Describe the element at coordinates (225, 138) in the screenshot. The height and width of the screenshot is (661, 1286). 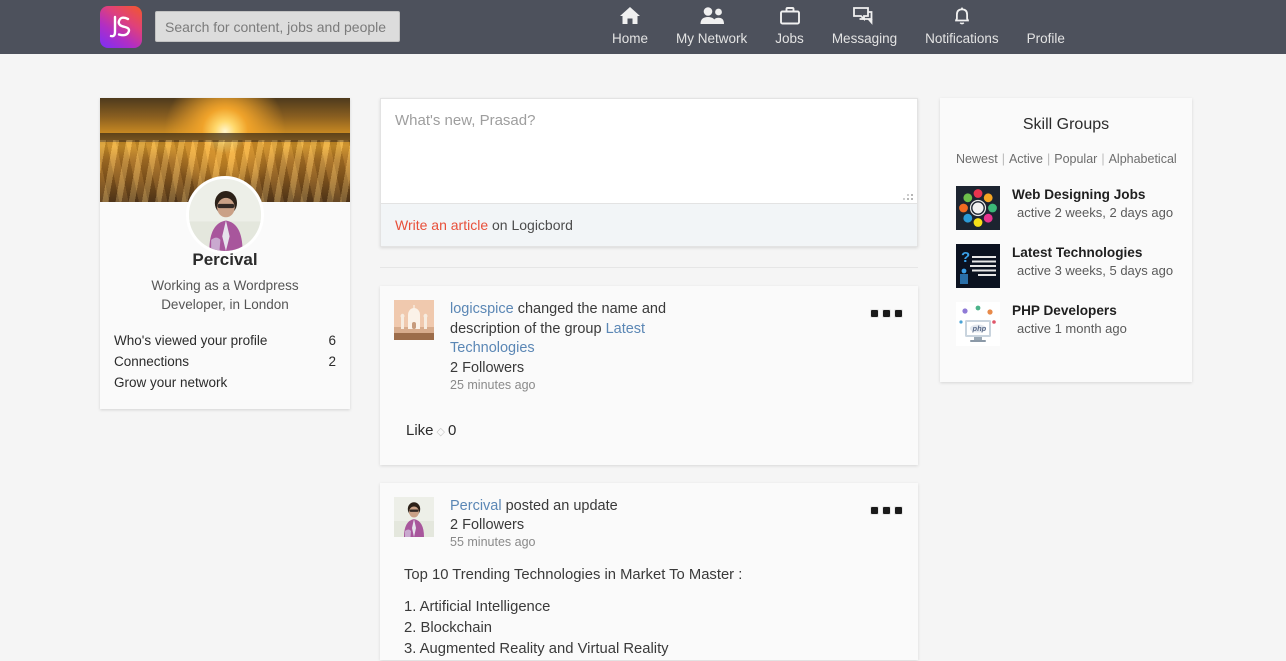
I see `cover-horizon` at that location.